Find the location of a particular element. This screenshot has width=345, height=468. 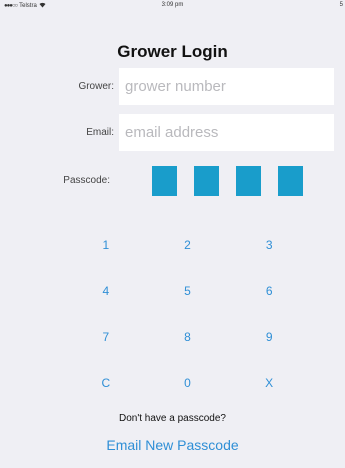

key-6: 6 is located at coordinates (269, 291).